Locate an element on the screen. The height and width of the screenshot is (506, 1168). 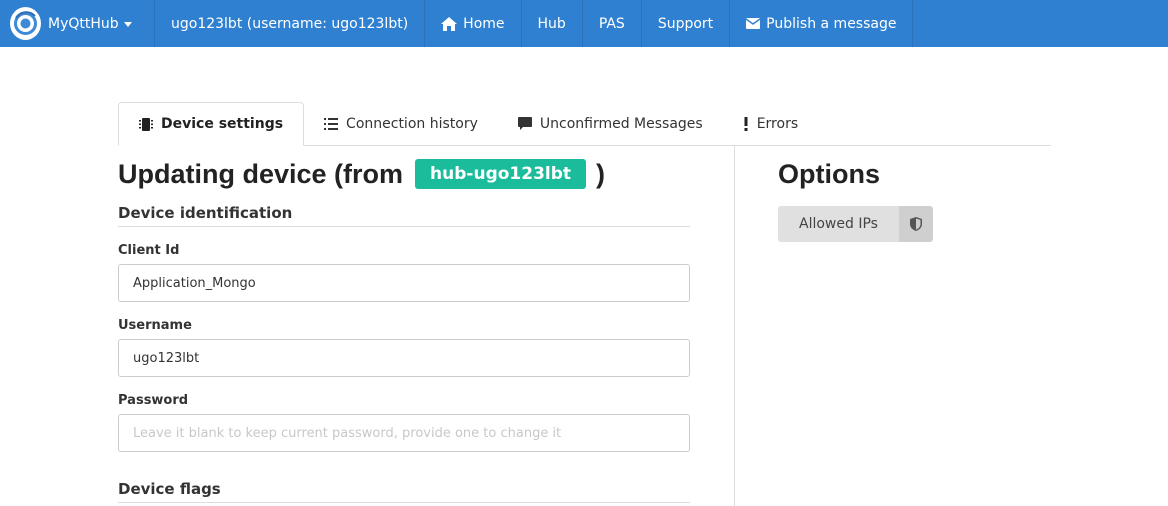
client-id-input is located at coordinates (404, 283).